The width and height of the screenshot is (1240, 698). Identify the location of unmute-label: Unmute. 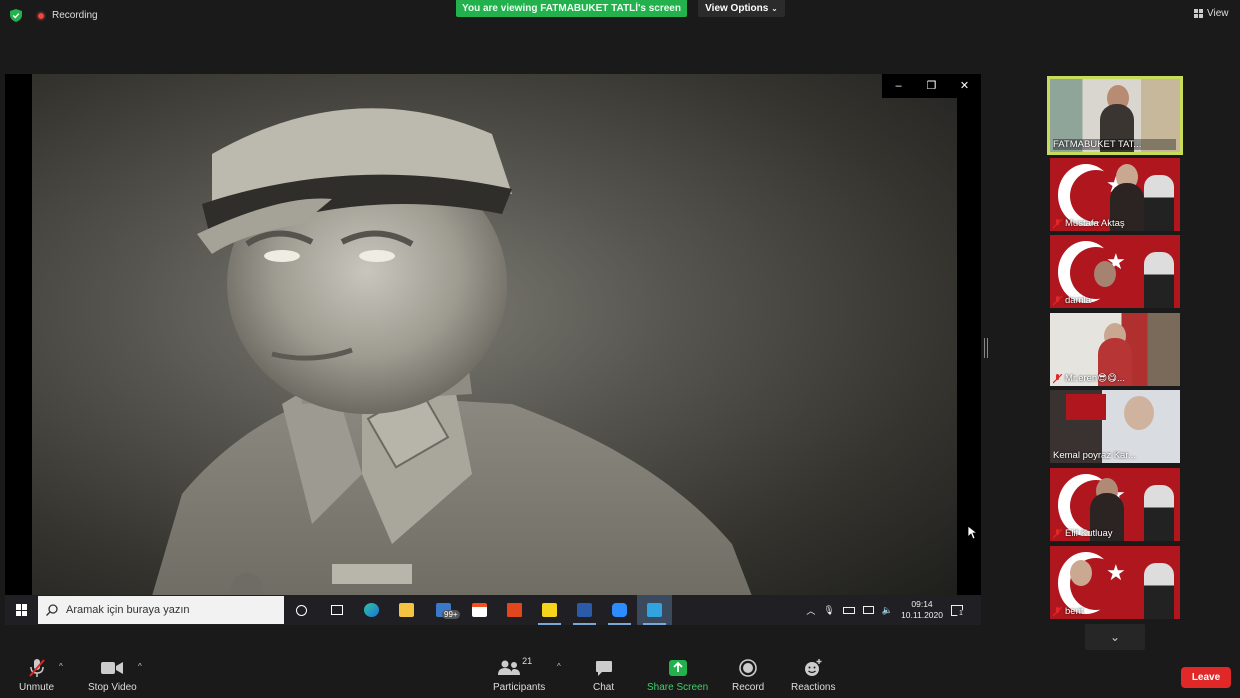
(37, 687).